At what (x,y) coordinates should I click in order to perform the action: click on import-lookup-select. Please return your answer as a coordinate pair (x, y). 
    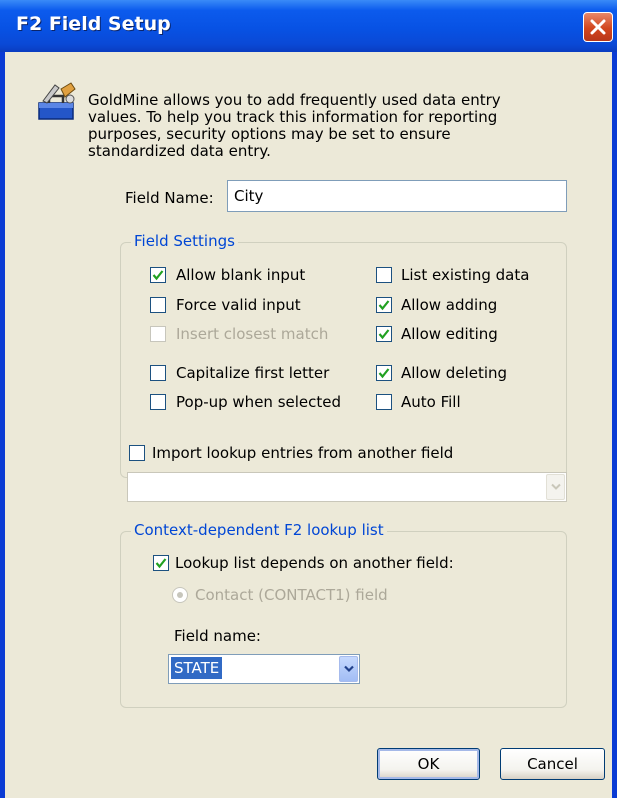
    Looking at the image, I should click on (347, 487).